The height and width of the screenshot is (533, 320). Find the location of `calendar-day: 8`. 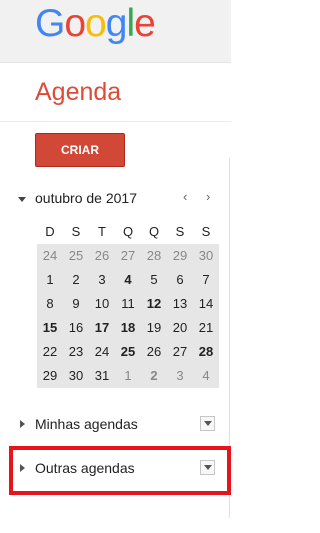

calendar-day: 8 is located at coordinates (50, 304).